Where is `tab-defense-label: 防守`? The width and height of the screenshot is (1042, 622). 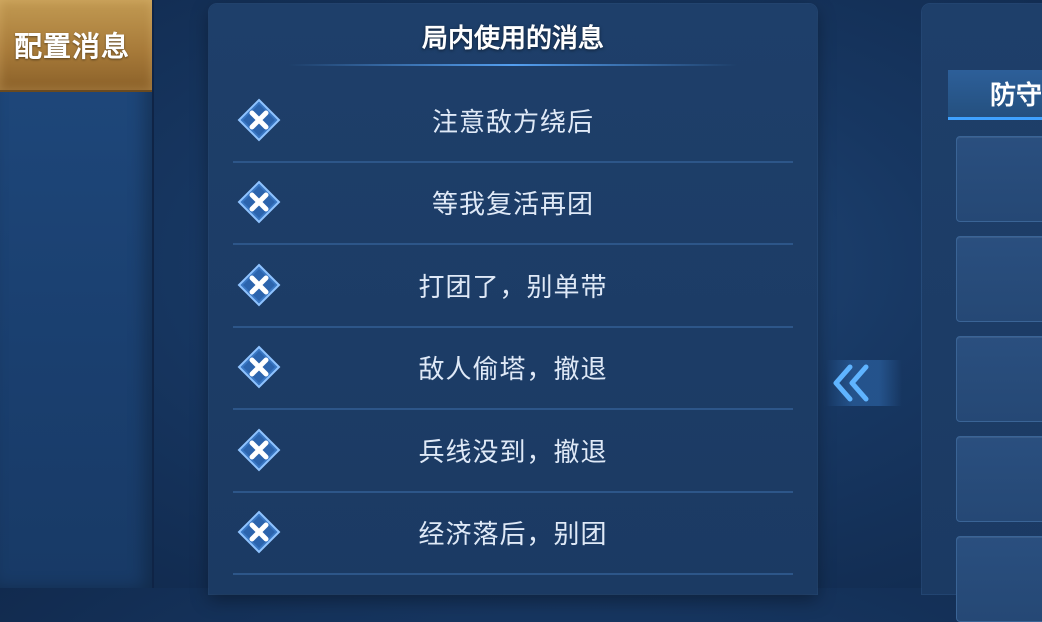
tab-defense-label: 防守 is located at coordinates (1016, 96).